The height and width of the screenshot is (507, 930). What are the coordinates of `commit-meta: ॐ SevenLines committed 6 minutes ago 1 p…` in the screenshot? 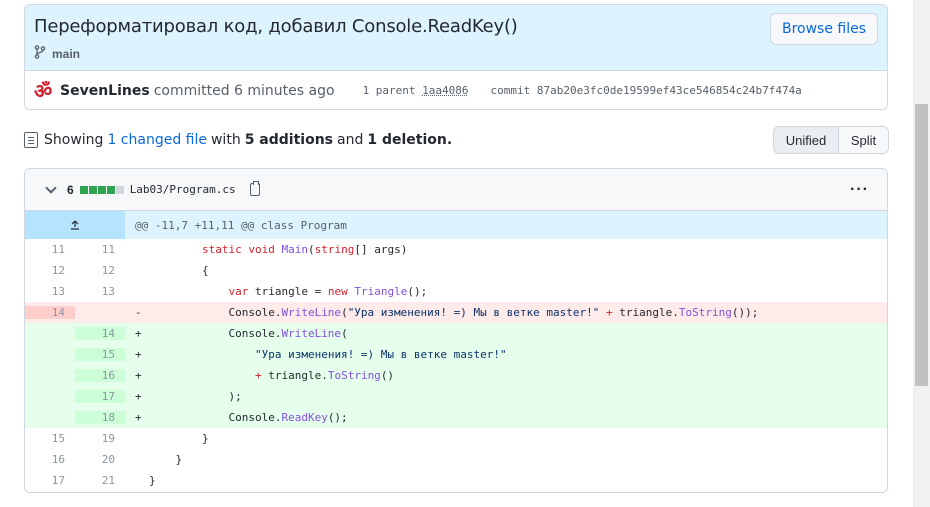 It's located at (456, 90).